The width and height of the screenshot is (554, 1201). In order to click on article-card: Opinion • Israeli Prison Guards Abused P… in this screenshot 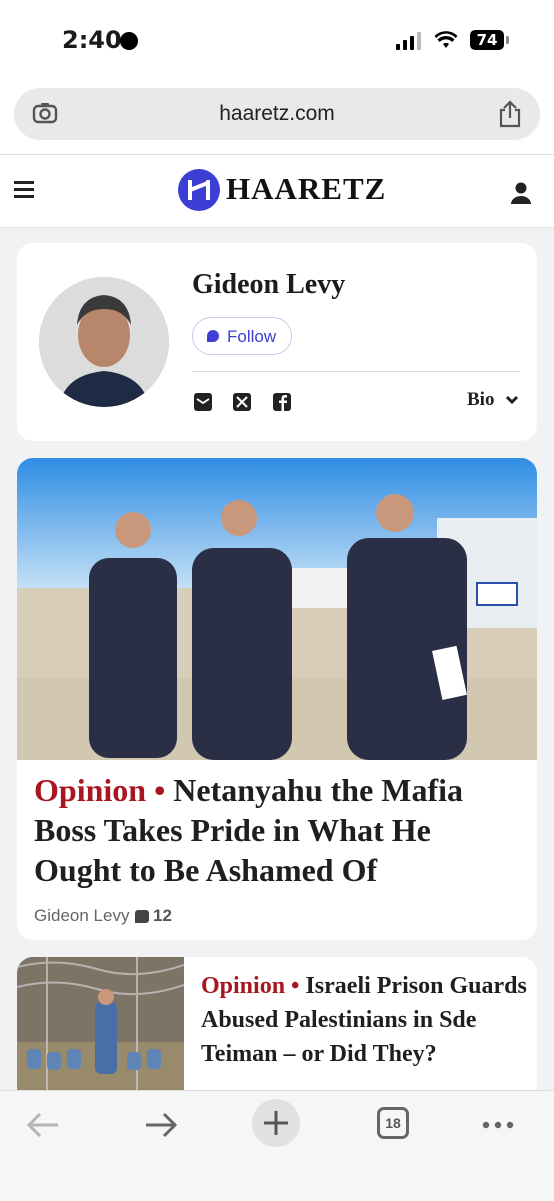, I will do `click(277, 1024)`.